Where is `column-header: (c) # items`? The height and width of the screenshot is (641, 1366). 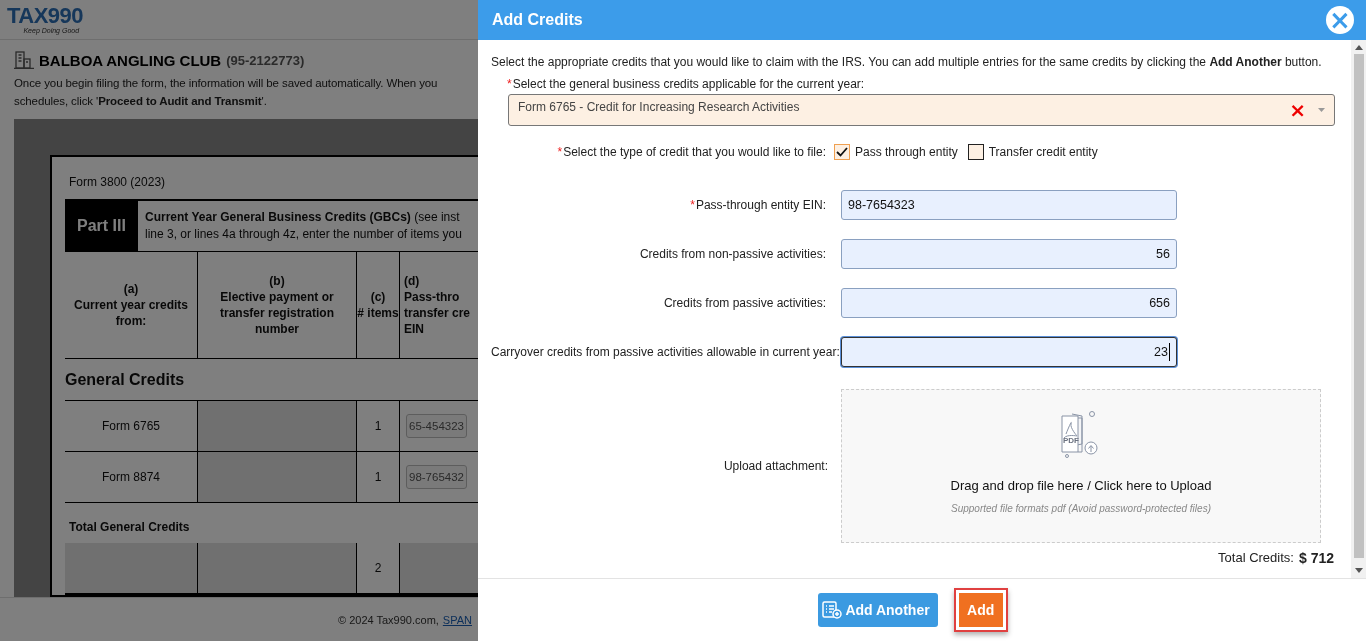 column-header: (c) # items is located at coordinates (378, 305).